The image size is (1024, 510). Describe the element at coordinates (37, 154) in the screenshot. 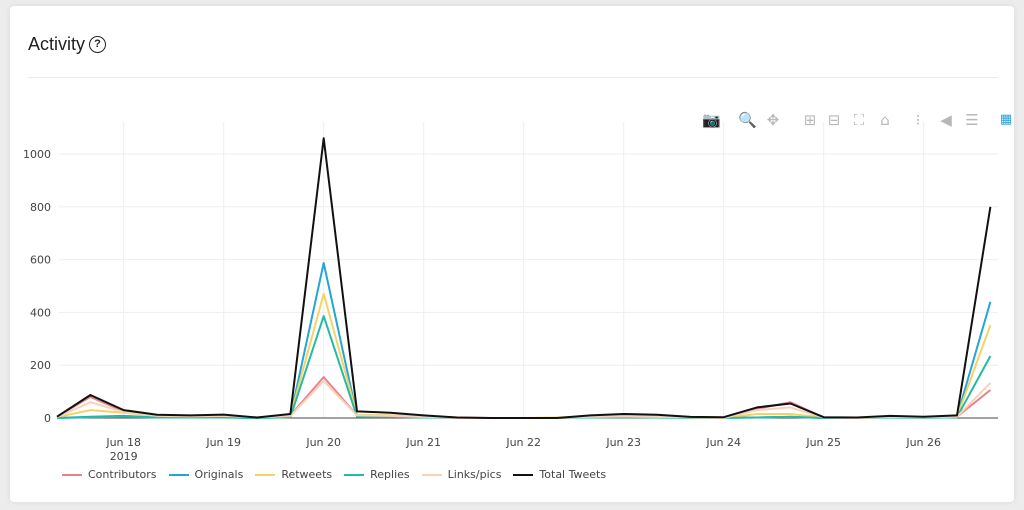

I see `y-tick-label: 1000` at that location.